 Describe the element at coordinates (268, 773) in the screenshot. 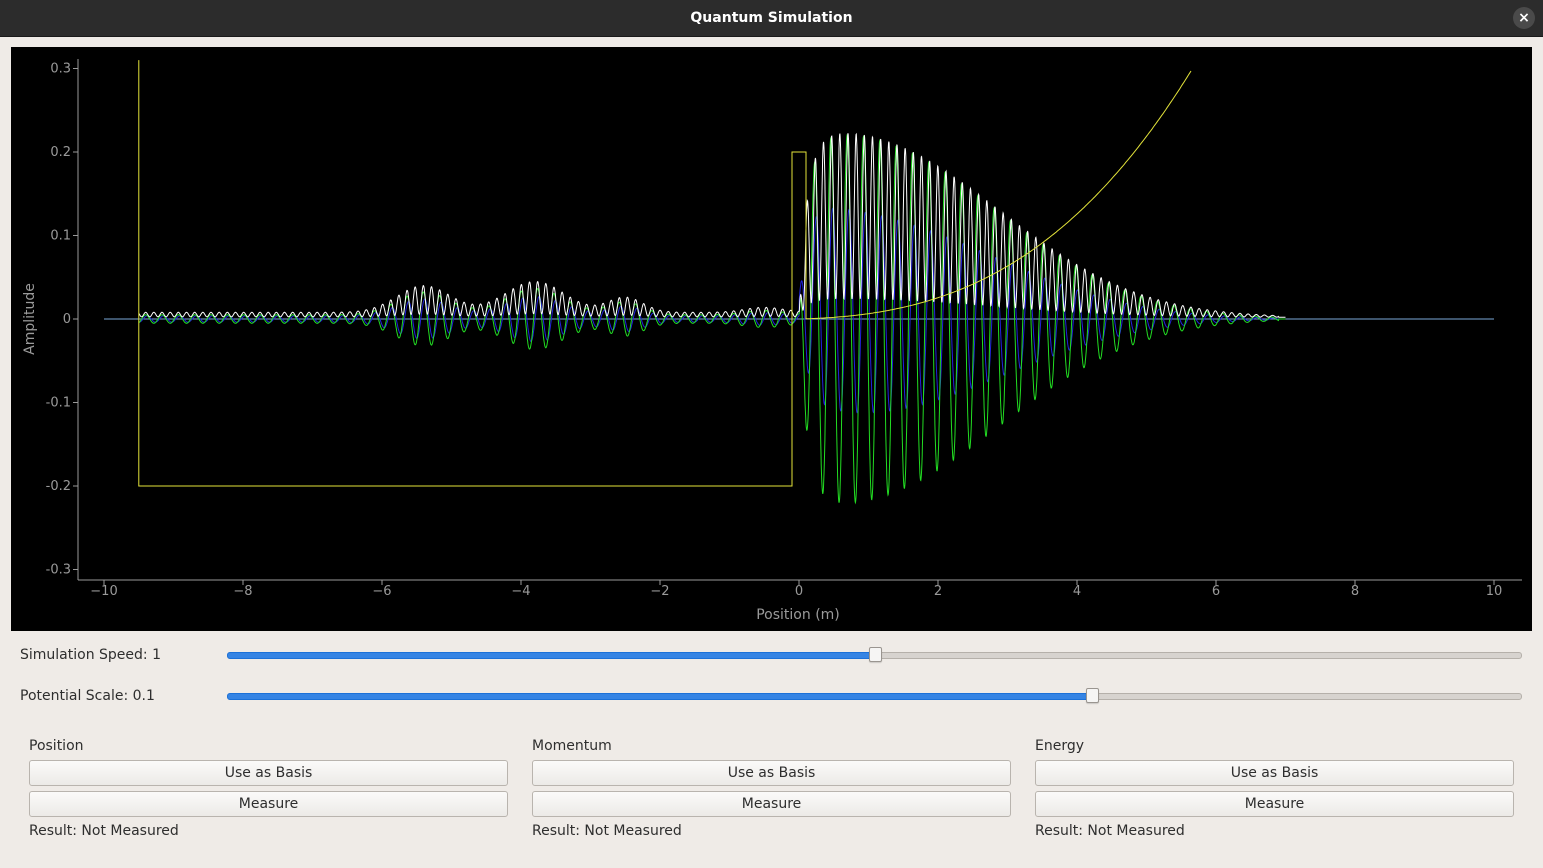

I see `position-use-as-basis-button: Use as Basis` at that location.